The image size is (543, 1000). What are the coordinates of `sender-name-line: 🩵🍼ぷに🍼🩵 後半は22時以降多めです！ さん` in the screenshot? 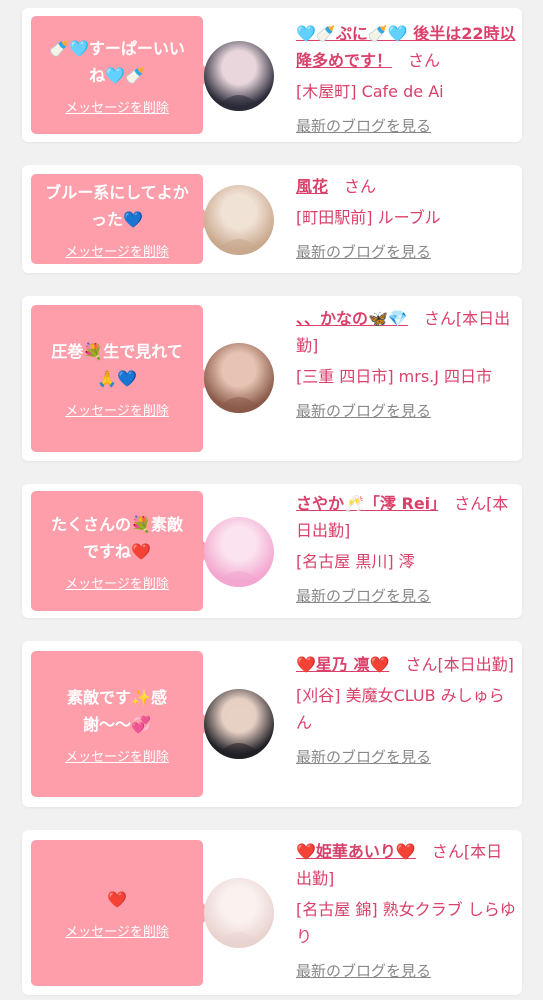 It's located at (407, 47).